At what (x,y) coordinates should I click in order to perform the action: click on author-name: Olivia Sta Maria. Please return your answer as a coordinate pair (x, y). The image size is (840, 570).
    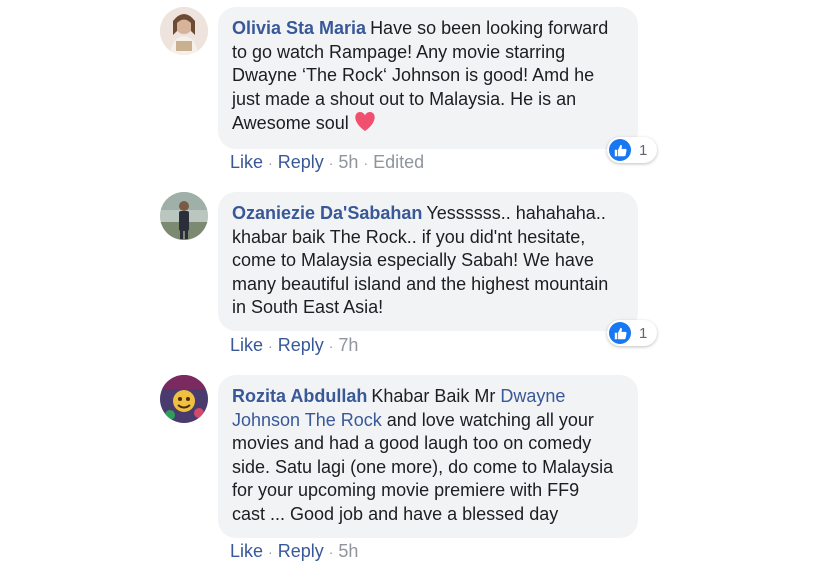
    Looking at the image, I should click on (299, 28).